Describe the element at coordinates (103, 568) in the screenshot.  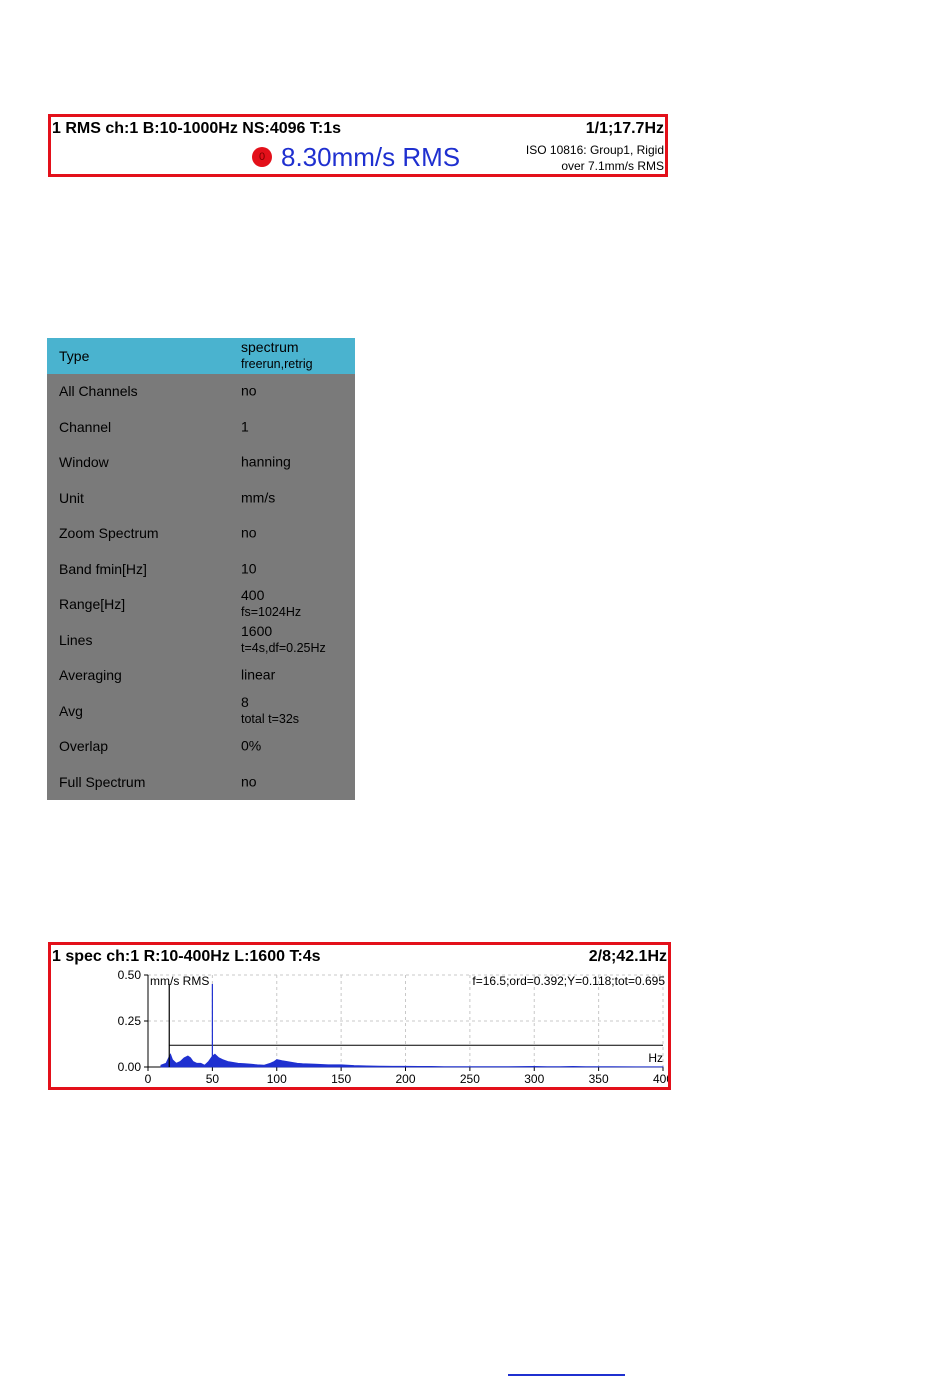
I see `settings-label: Band fmin[Hz]` at that location.